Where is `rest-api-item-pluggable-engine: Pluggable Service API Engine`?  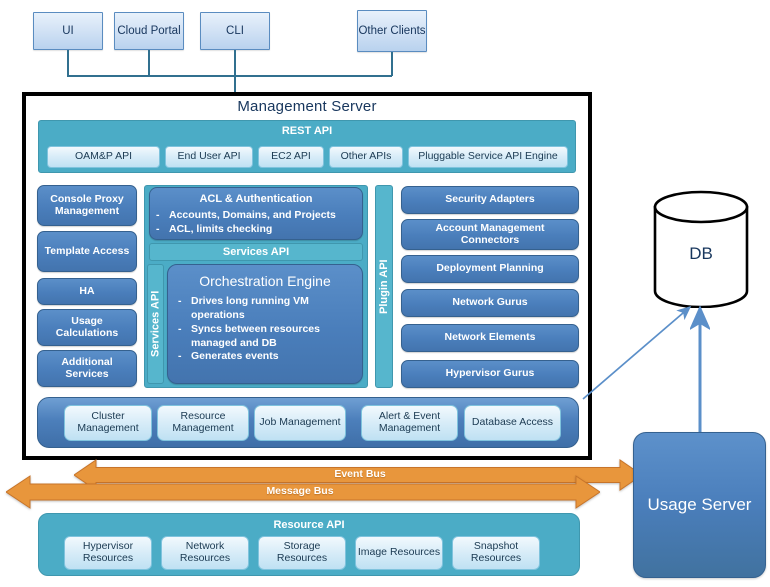
rest-api-item-pluggable-engine: Pluggable Service API Engine is located at coordinates (488, 157).